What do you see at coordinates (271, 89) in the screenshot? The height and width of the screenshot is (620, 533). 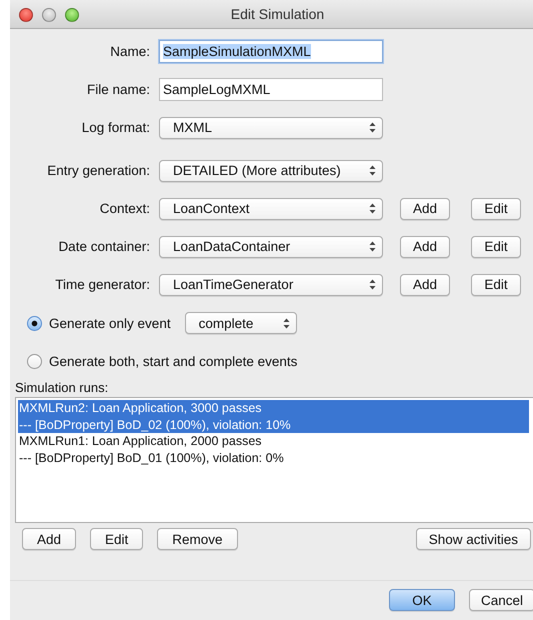 I see `text-field: SampleLogMXML` at bounding box center [271, 89].